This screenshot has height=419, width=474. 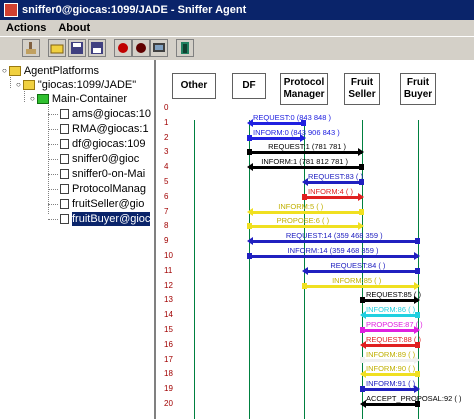 What do you see at coordinates (166, 241) in the screenshot?
I see `row-number: 9` at bounding box center [166, 241].